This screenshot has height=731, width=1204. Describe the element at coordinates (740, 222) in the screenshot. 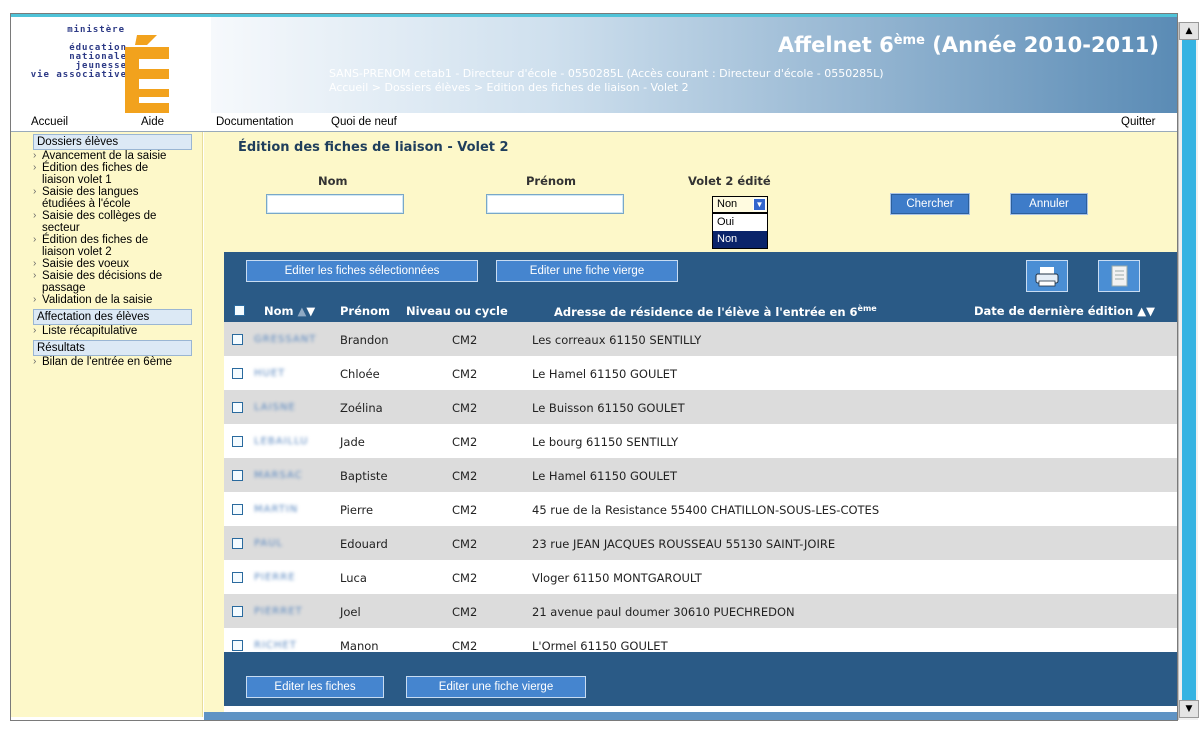

I see `option-oui: Oui` at that location.